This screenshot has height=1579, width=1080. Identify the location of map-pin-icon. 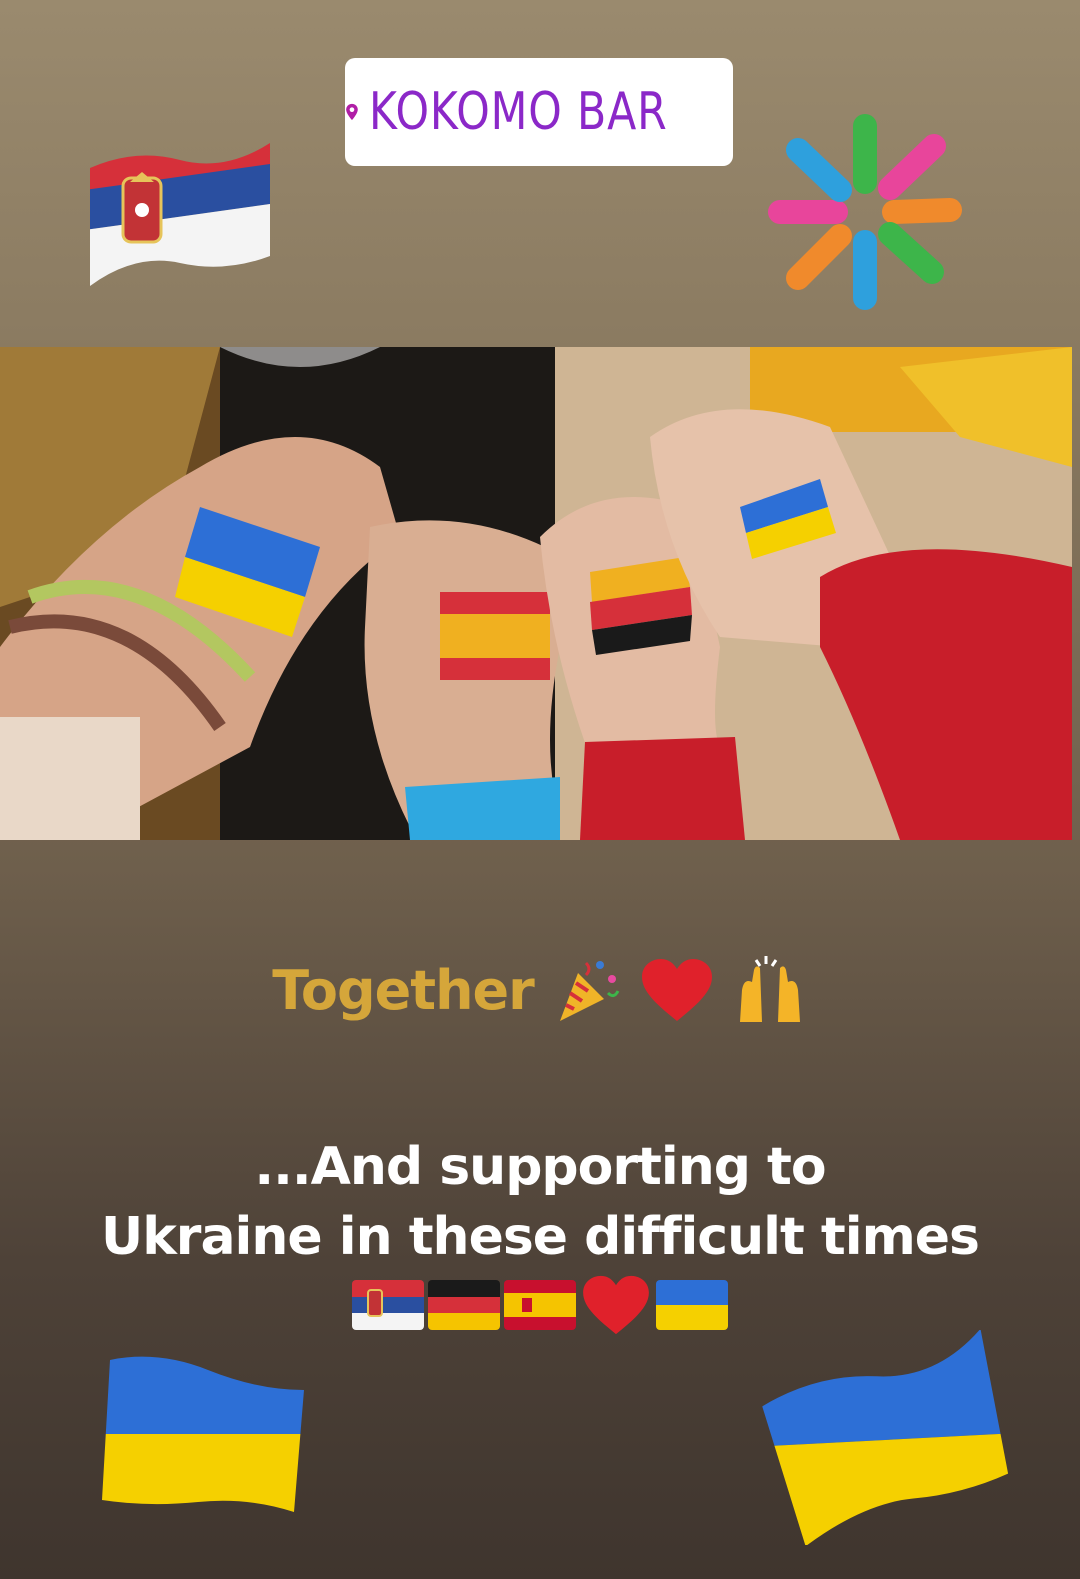
(352, 112).